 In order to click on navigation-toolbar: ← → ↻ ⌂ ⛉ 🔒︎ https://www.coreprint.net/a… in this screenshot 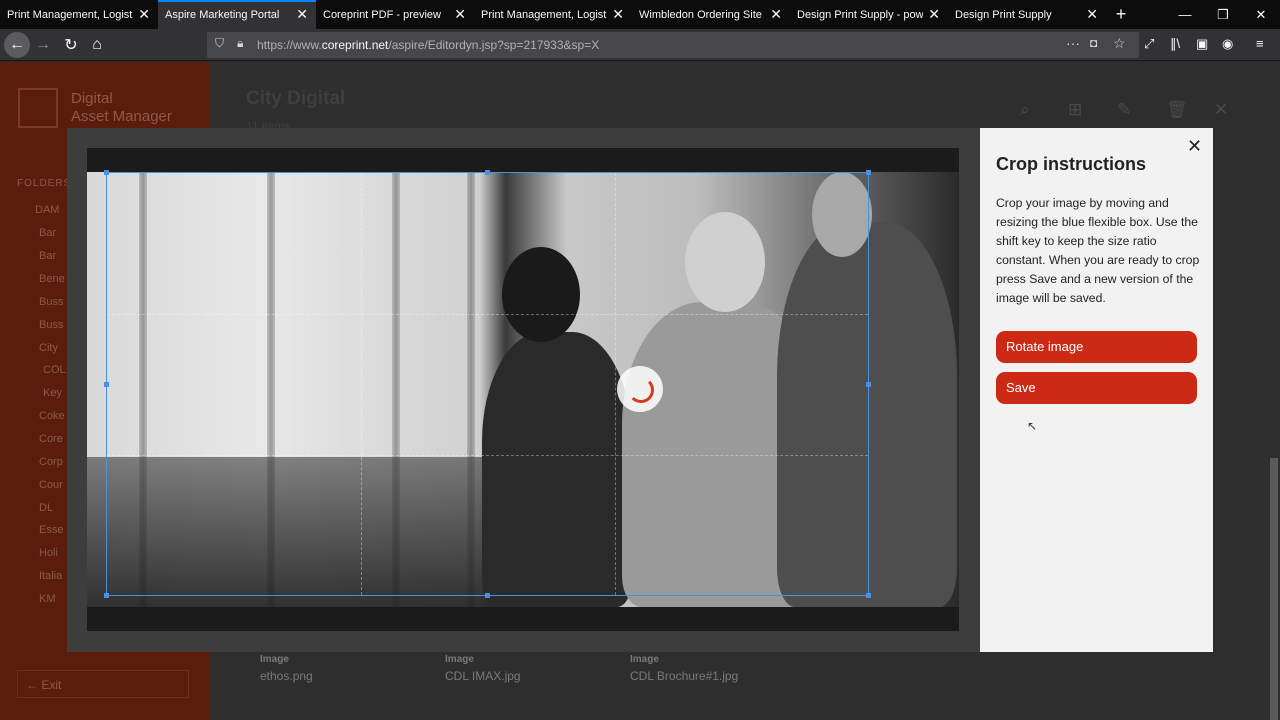, I will do `click(640, 45)`.